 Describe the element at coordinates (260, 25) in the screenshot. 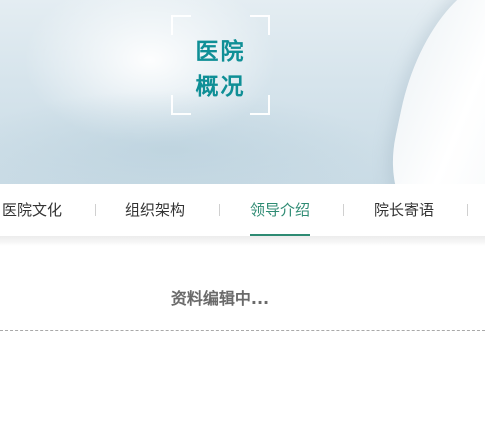

I see `frame-corner-top-right` at that location.